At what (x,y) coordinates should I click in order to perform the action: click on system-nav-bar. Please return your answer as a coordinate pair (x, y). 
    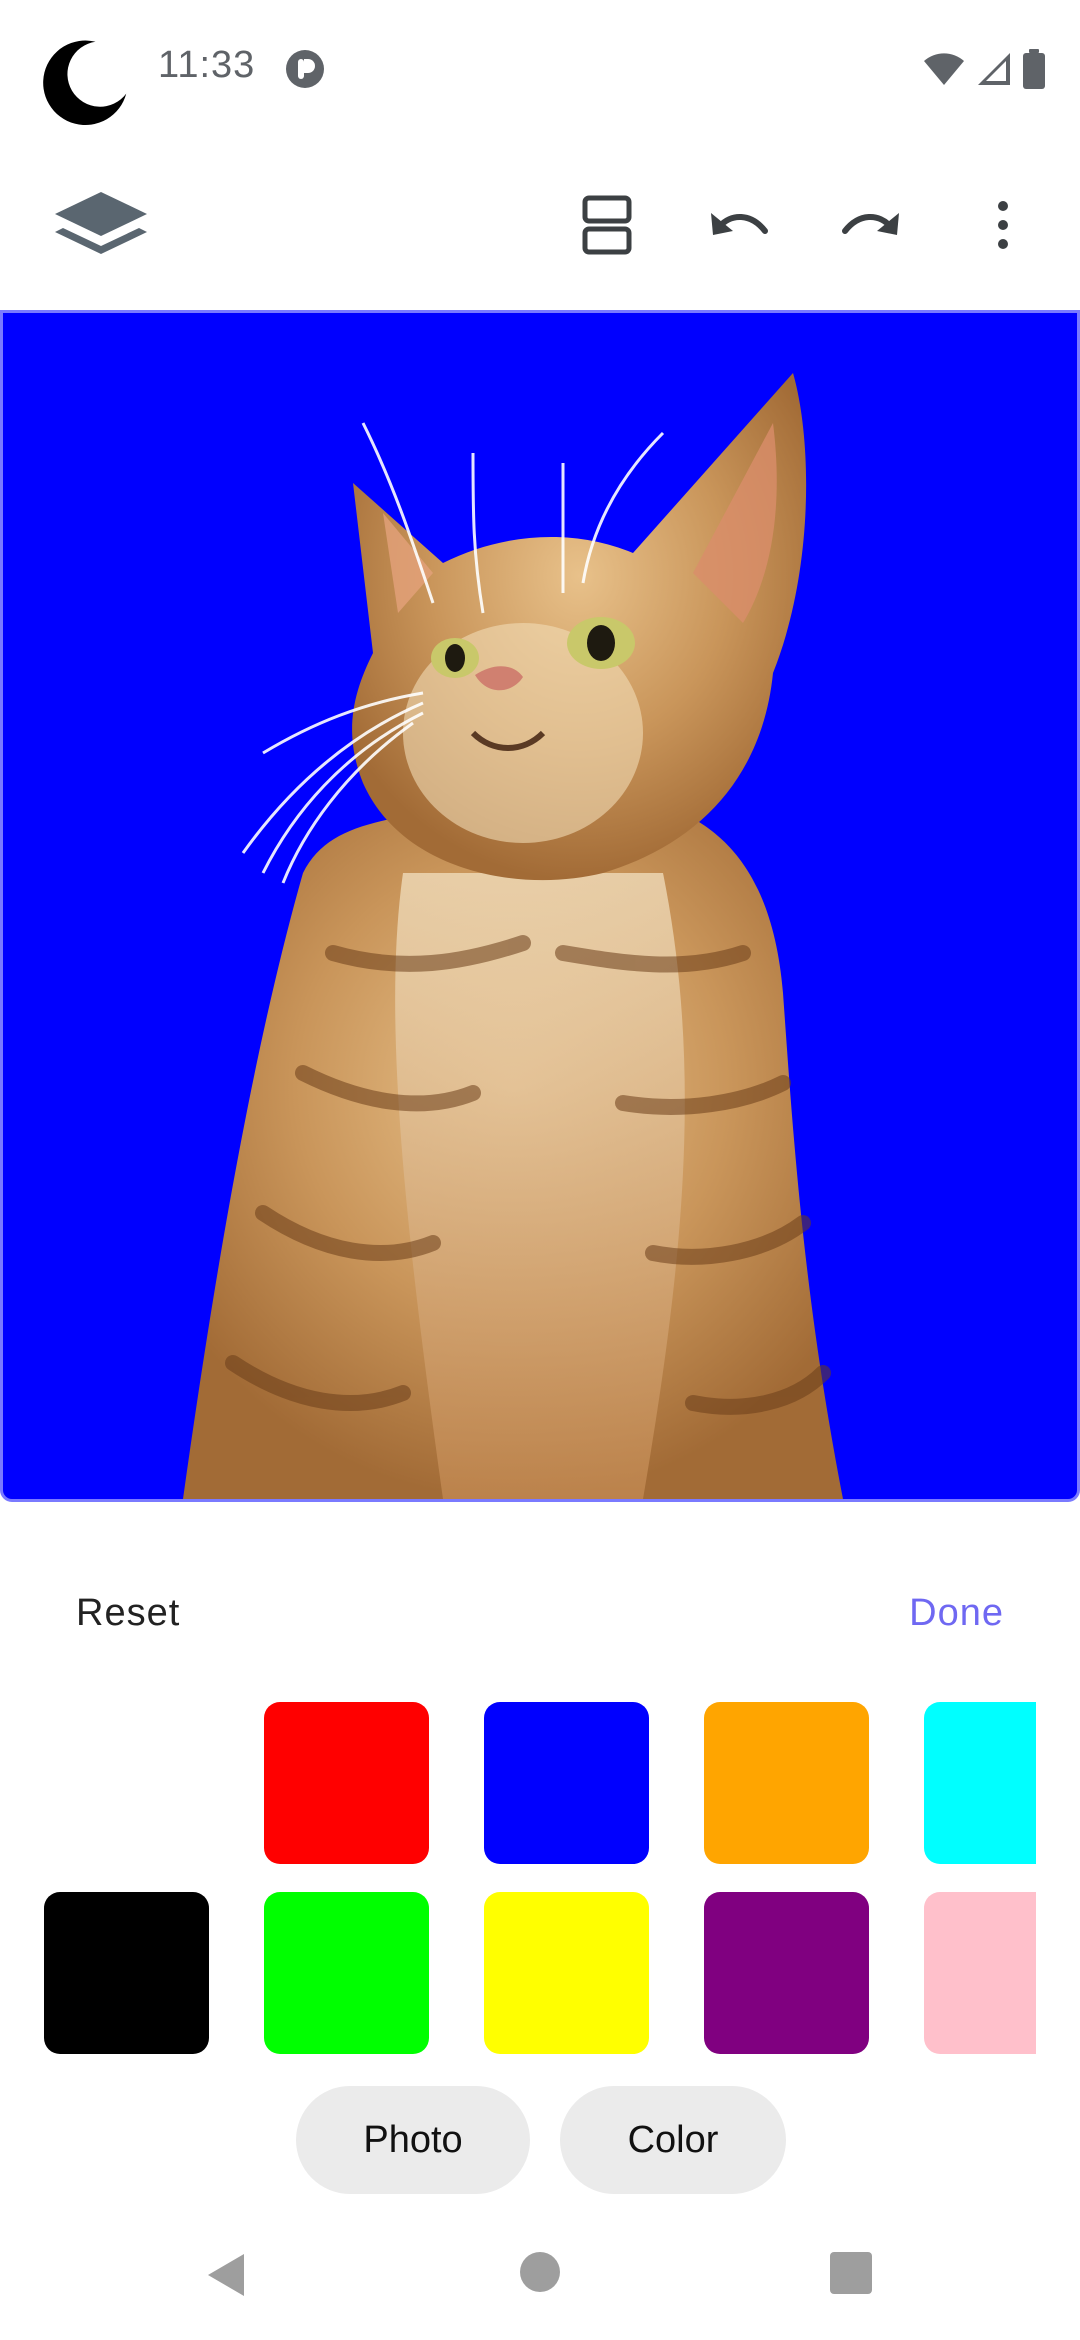
    Looking at the image, I should click on (540, 2280).